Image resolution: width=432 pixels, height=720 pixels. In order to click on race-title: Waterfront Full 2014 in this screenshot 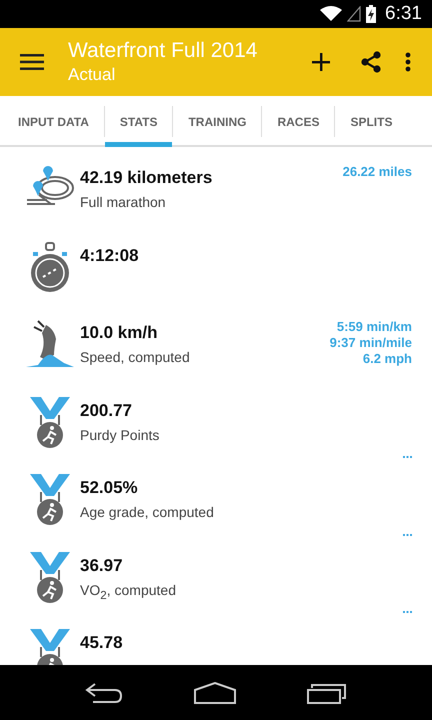, I will do `click(163, 51)`.